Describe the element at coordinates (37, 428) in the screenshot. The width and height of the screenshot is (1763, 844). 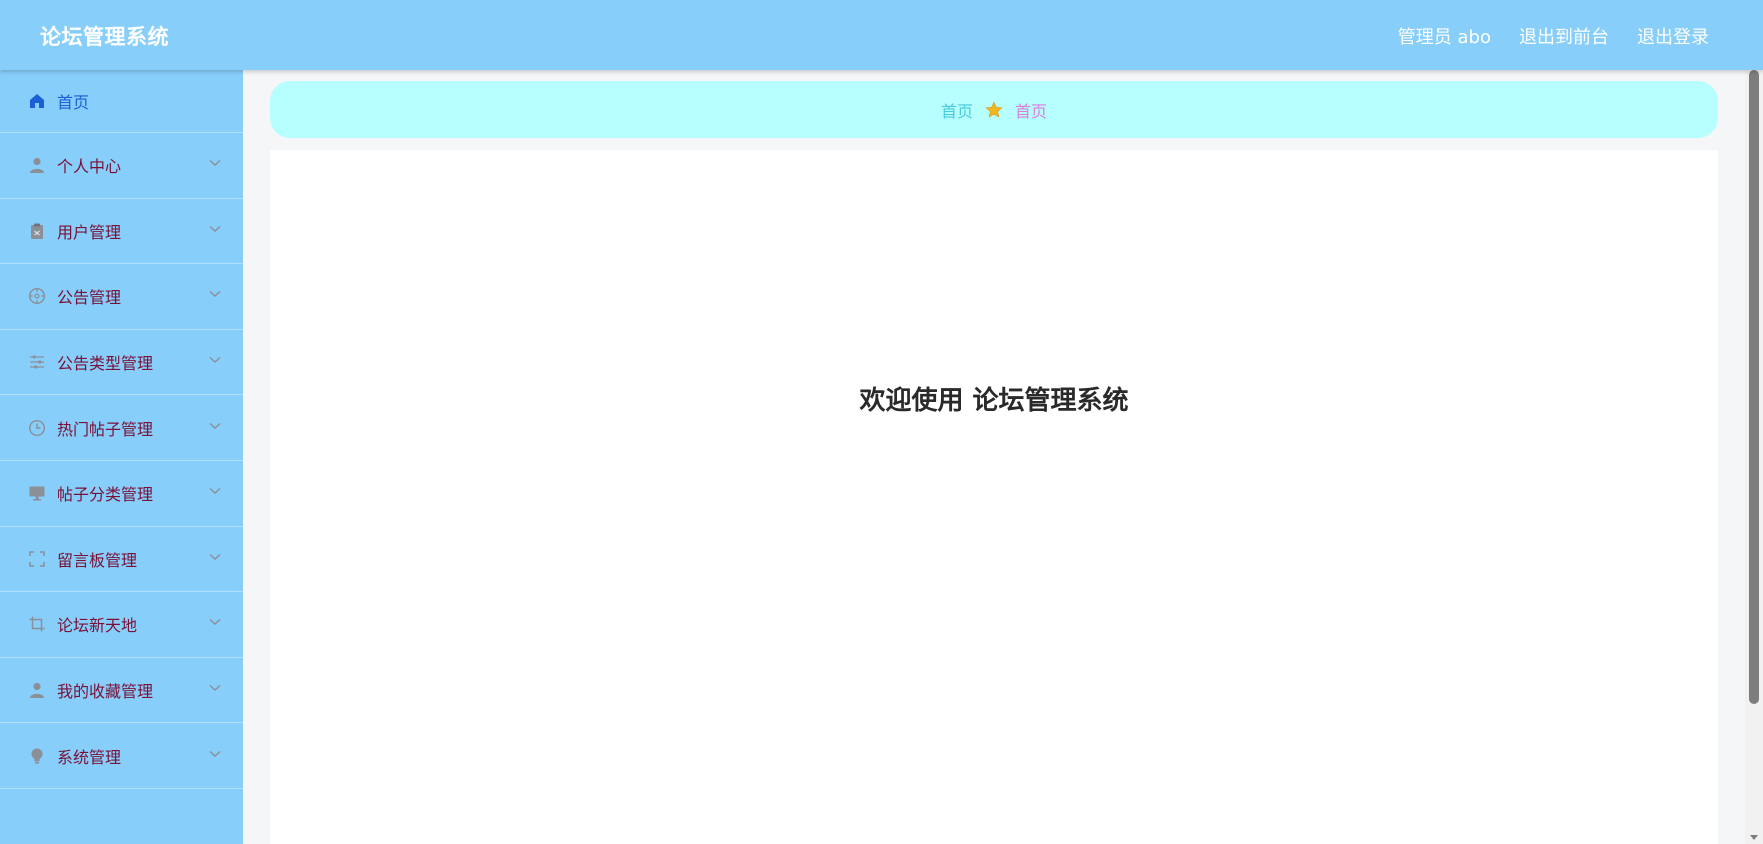
I see `clock-icon` at that location.